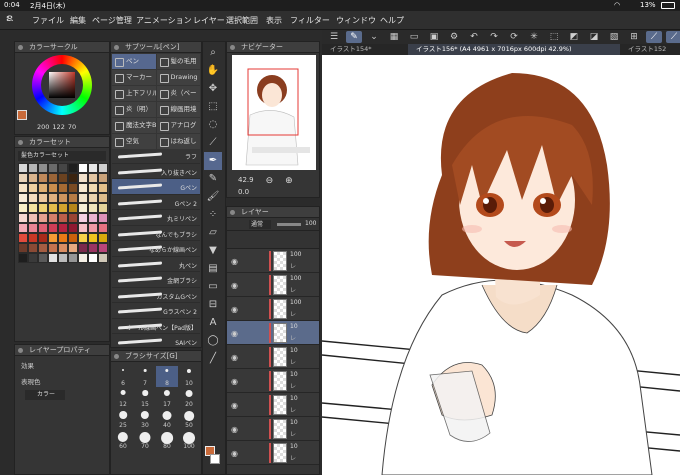  I want to click on brush-size-option: 7, so click(145, 376).